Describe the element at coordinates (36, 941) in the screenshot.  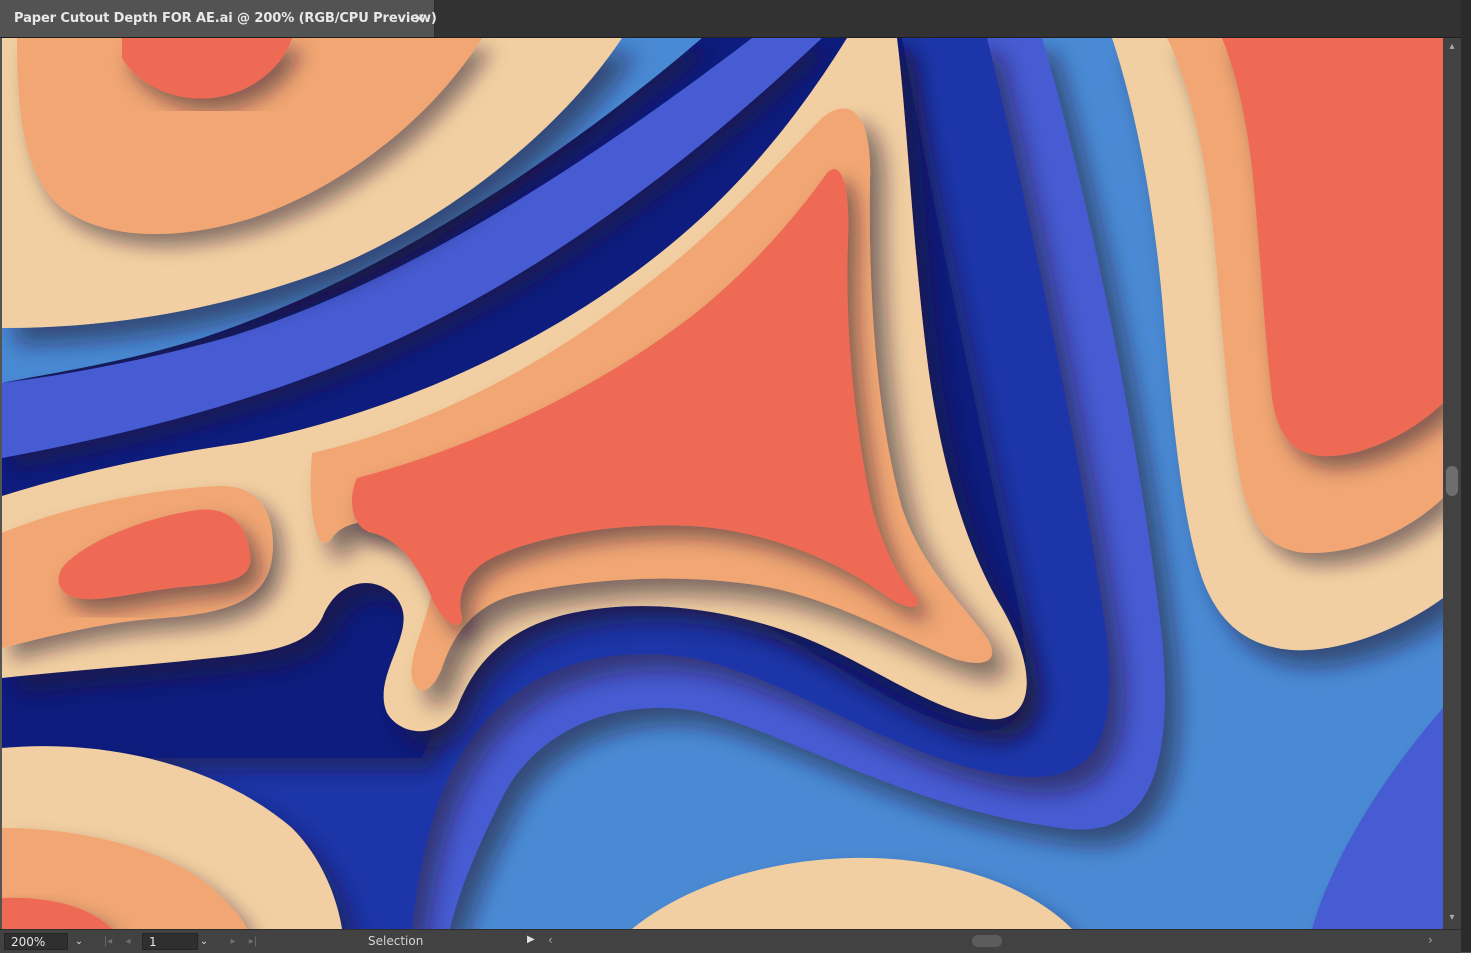
I see `zoom-level-field: 200%` at that location.